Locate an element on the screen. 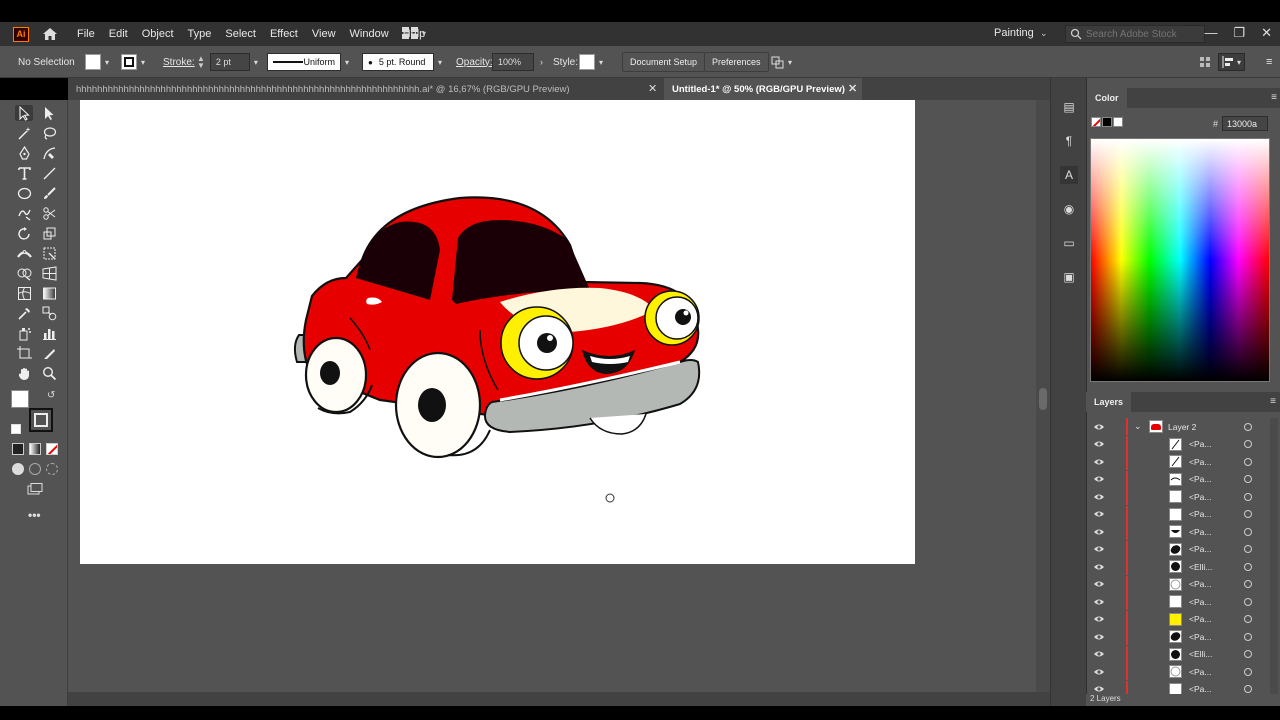  gradient-mode-icon is located at coordinates (35, 449).